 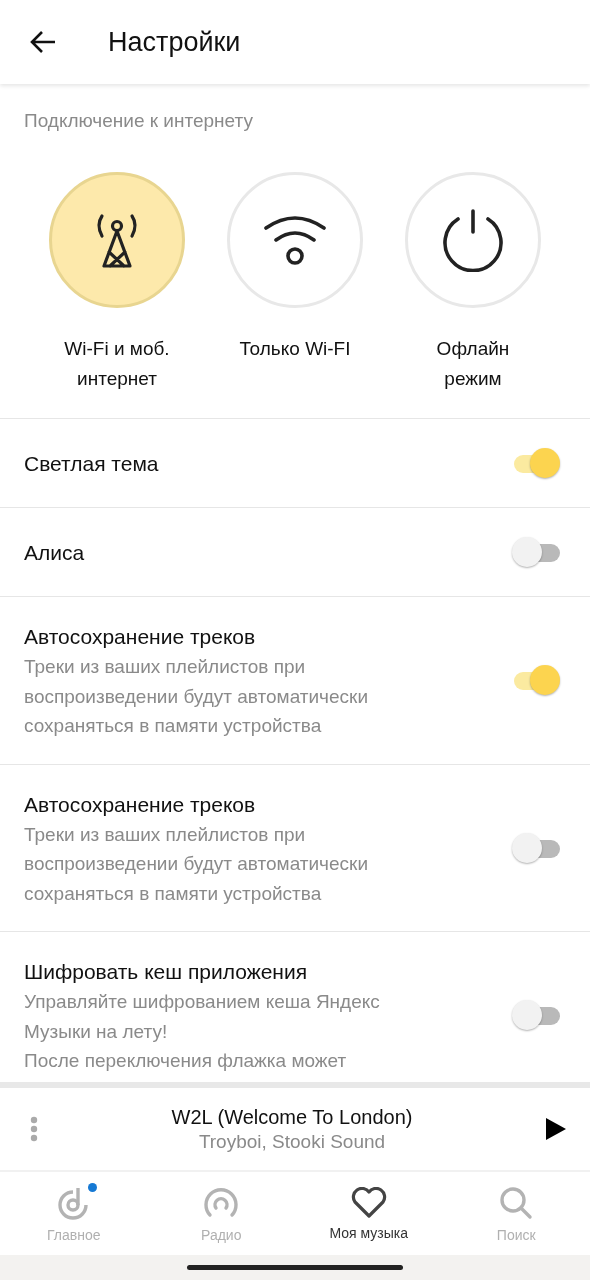 I want to click on nav-tab: Моя музыка, so click(x=369, y=1213).